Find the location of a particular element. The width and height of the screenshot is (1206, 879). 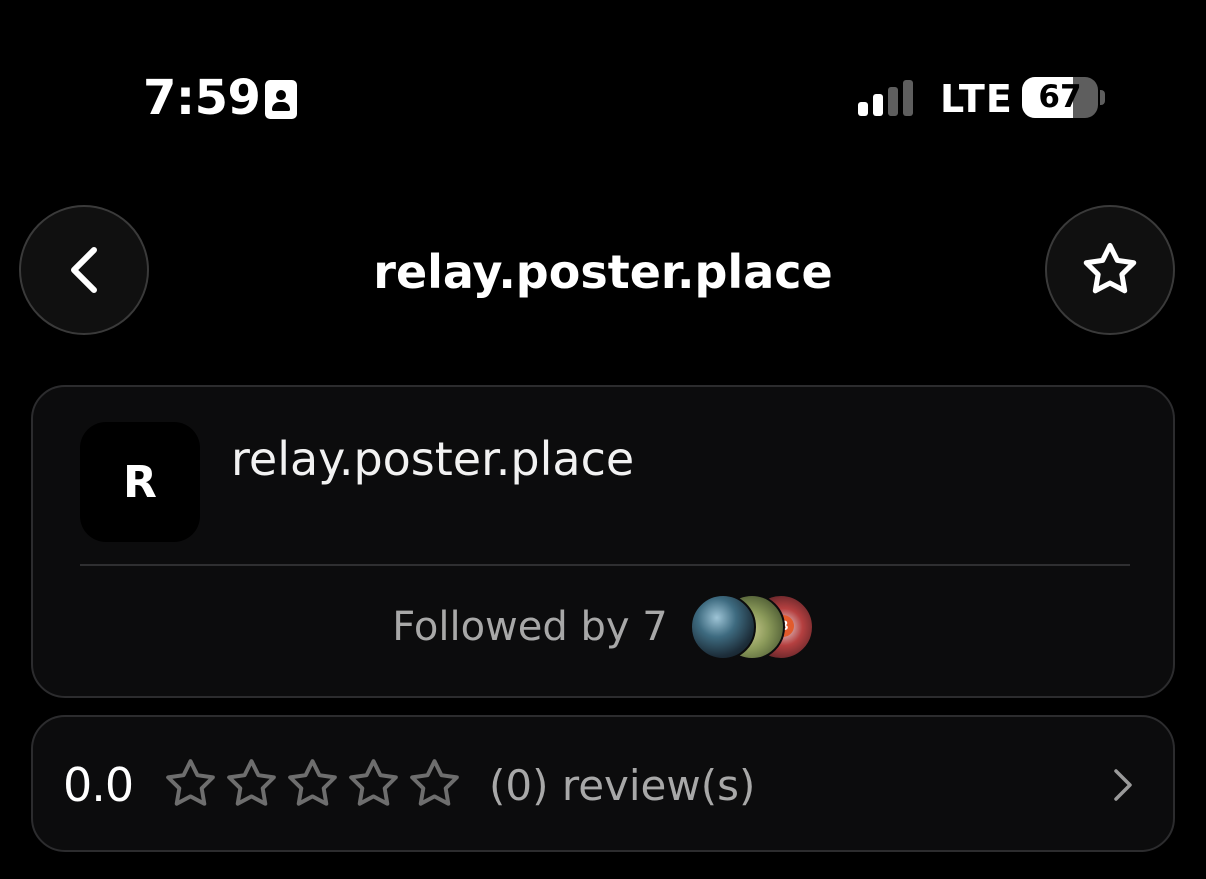

back-button is located at coordinates (84, 270).